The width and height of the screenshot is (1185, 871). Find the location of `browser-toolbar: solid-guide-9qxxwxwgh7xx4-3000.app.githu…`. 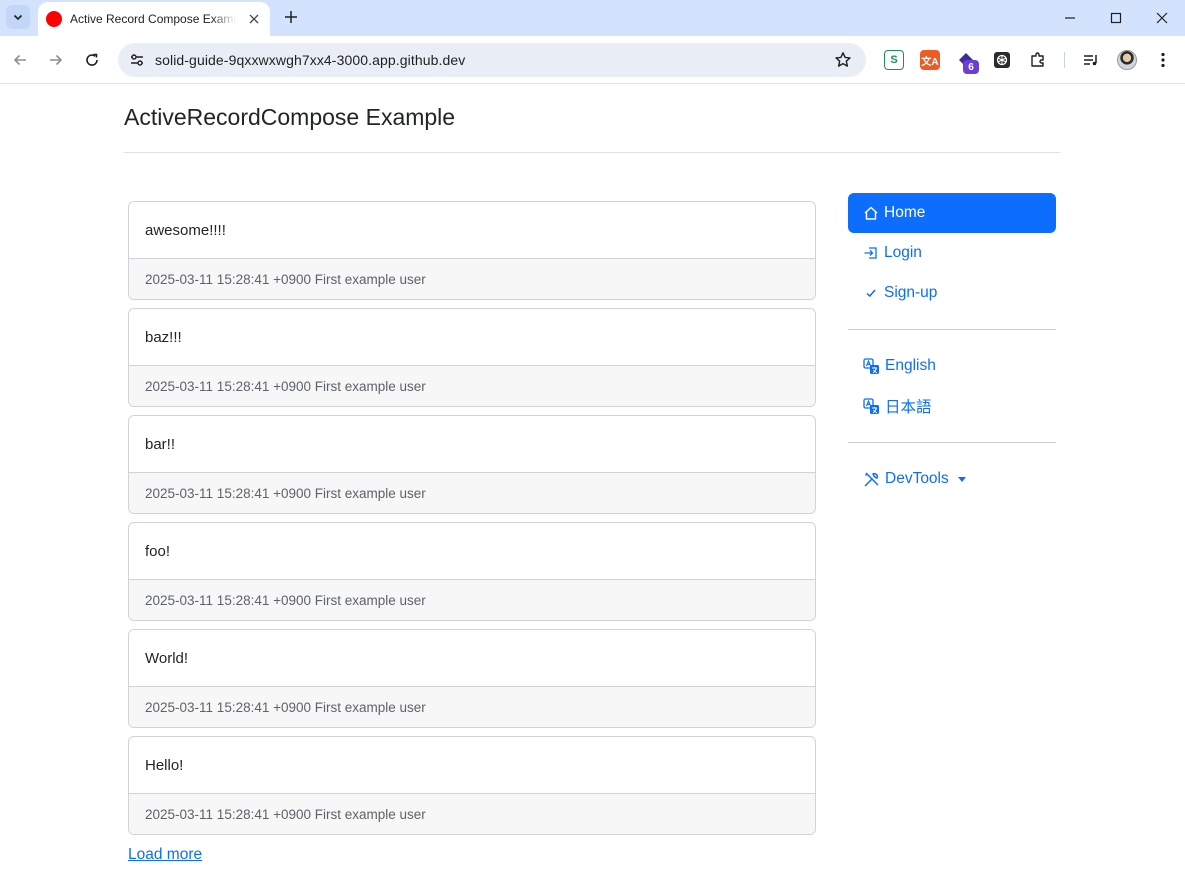

browser-toolbar: solid-guide-9qxxwxwgh7xx4-3000.app.githu… is located at coordinates (592, 60).